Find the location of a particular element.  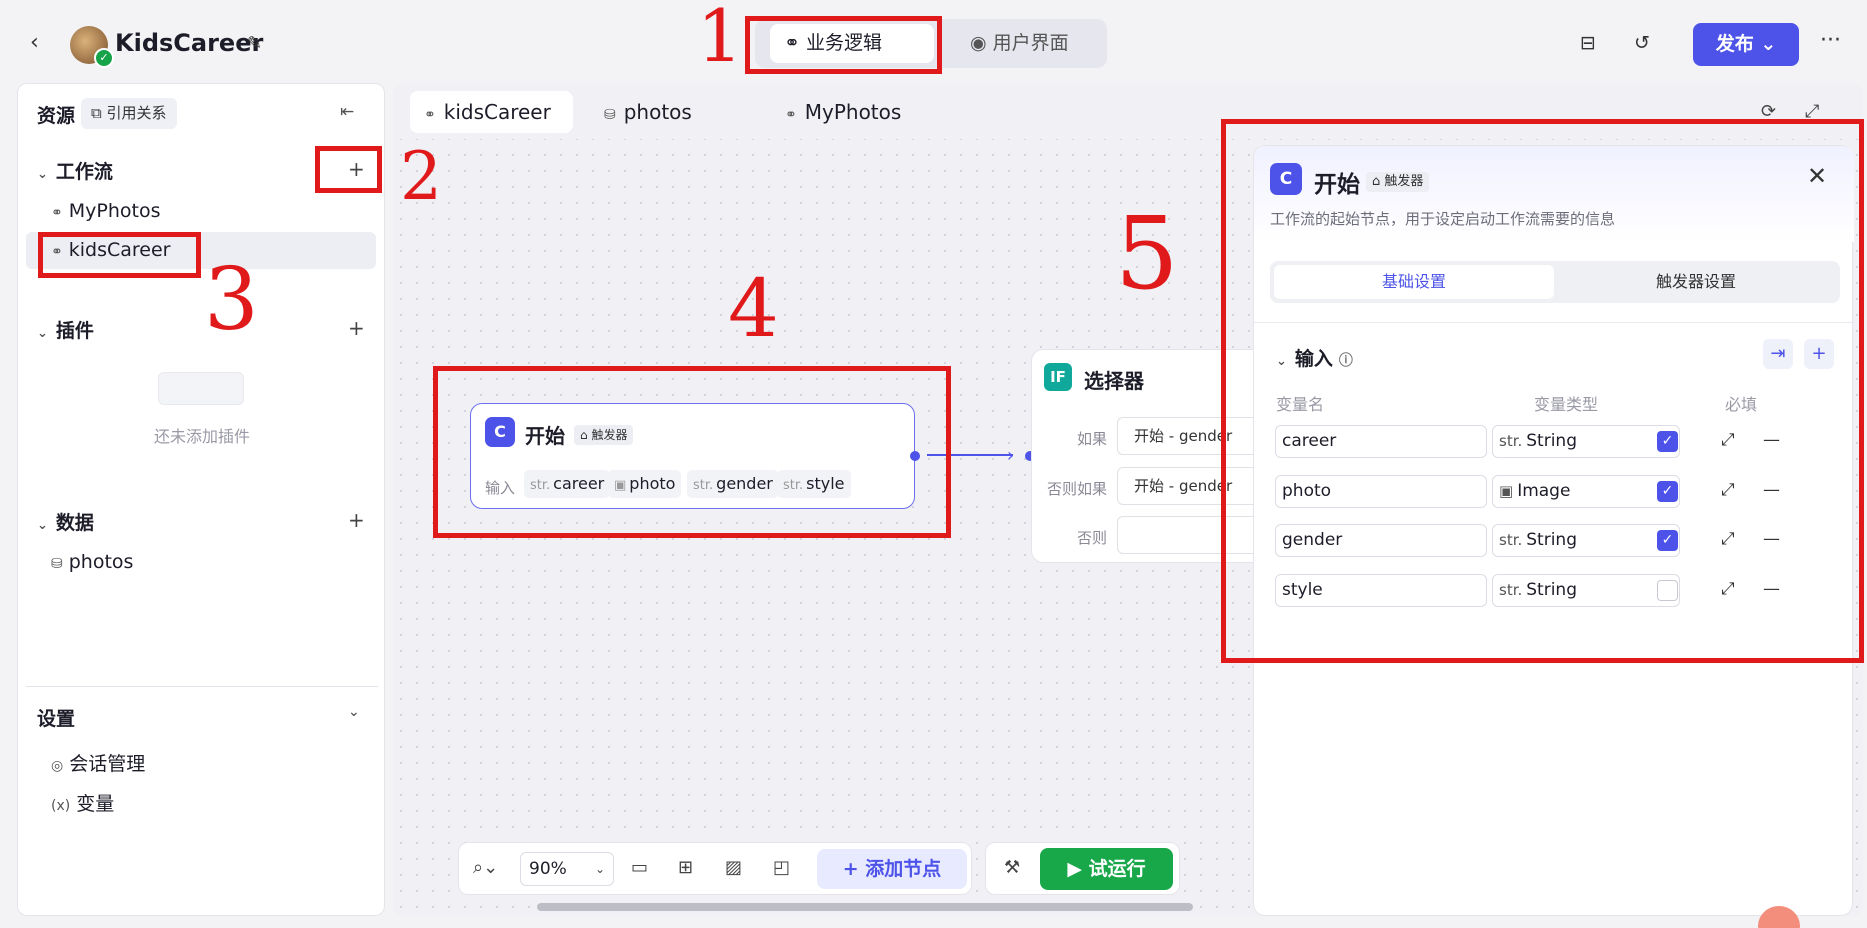

item-label: MyPhotos is located at coordinates (114, 211).